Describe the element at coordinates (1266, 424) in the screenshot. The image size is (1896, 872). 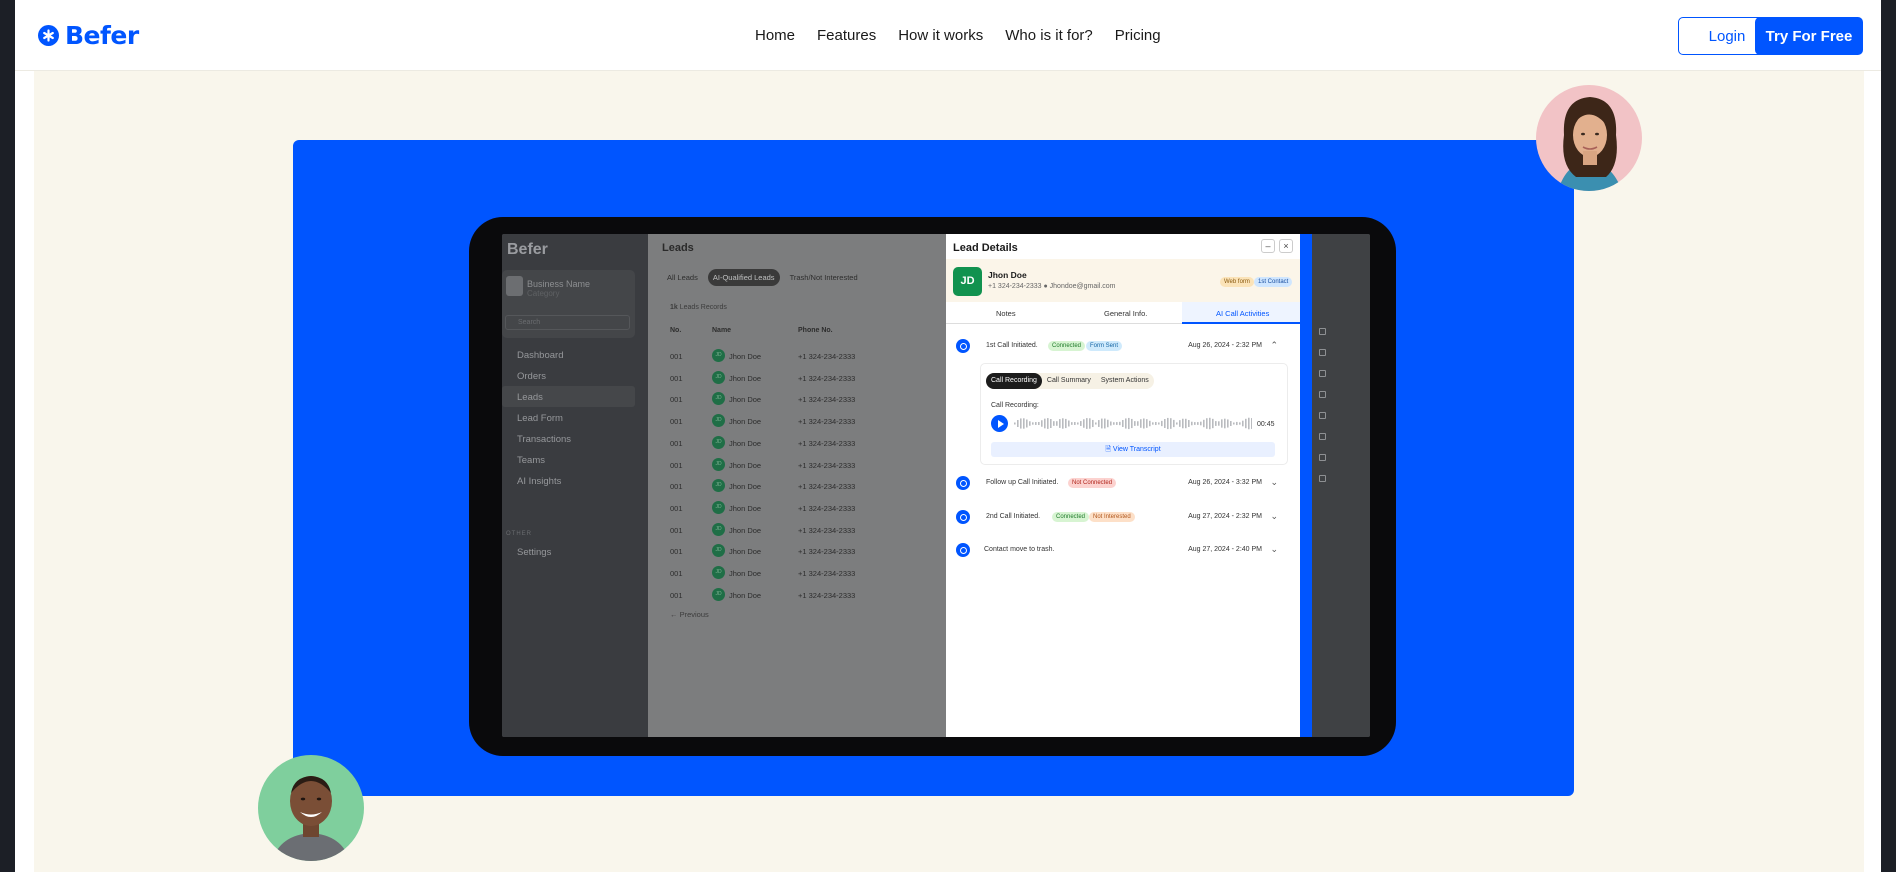
I see `call-duration: 00:45` at that location.